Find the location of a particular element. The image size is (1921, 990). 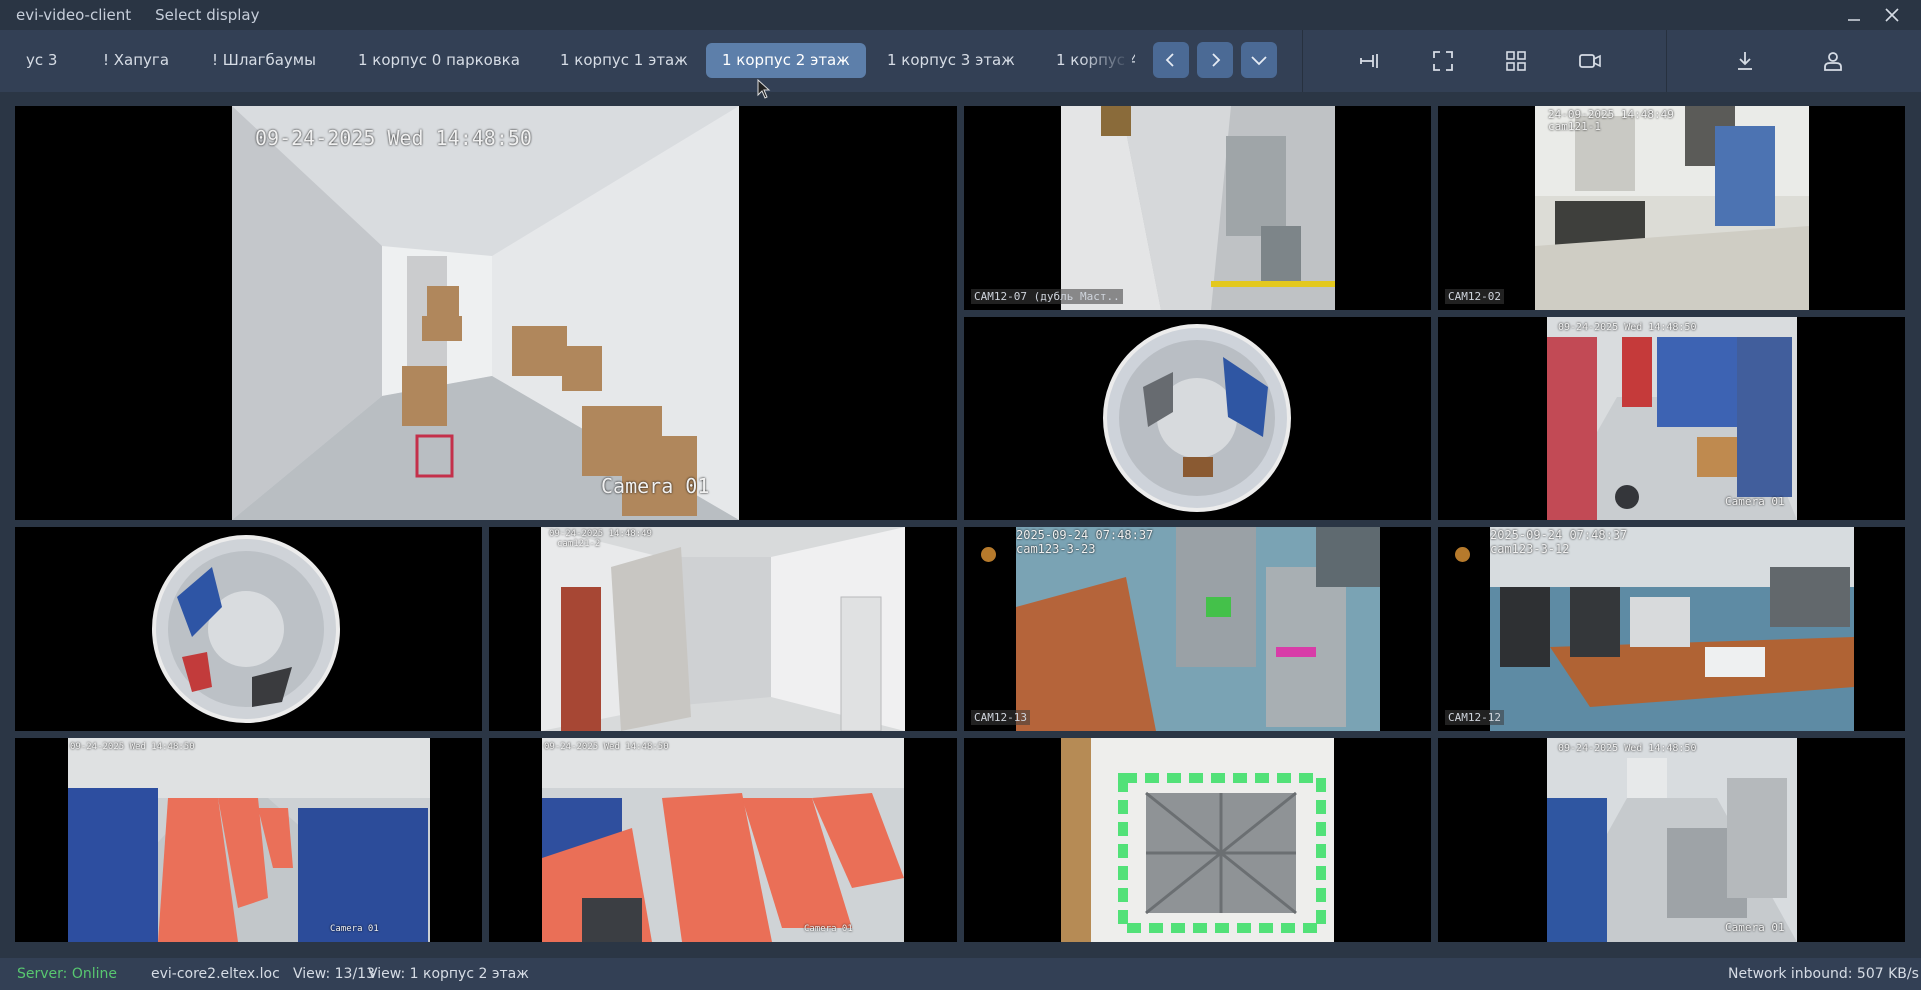

window-controls is located at coordinates (1873, 15).